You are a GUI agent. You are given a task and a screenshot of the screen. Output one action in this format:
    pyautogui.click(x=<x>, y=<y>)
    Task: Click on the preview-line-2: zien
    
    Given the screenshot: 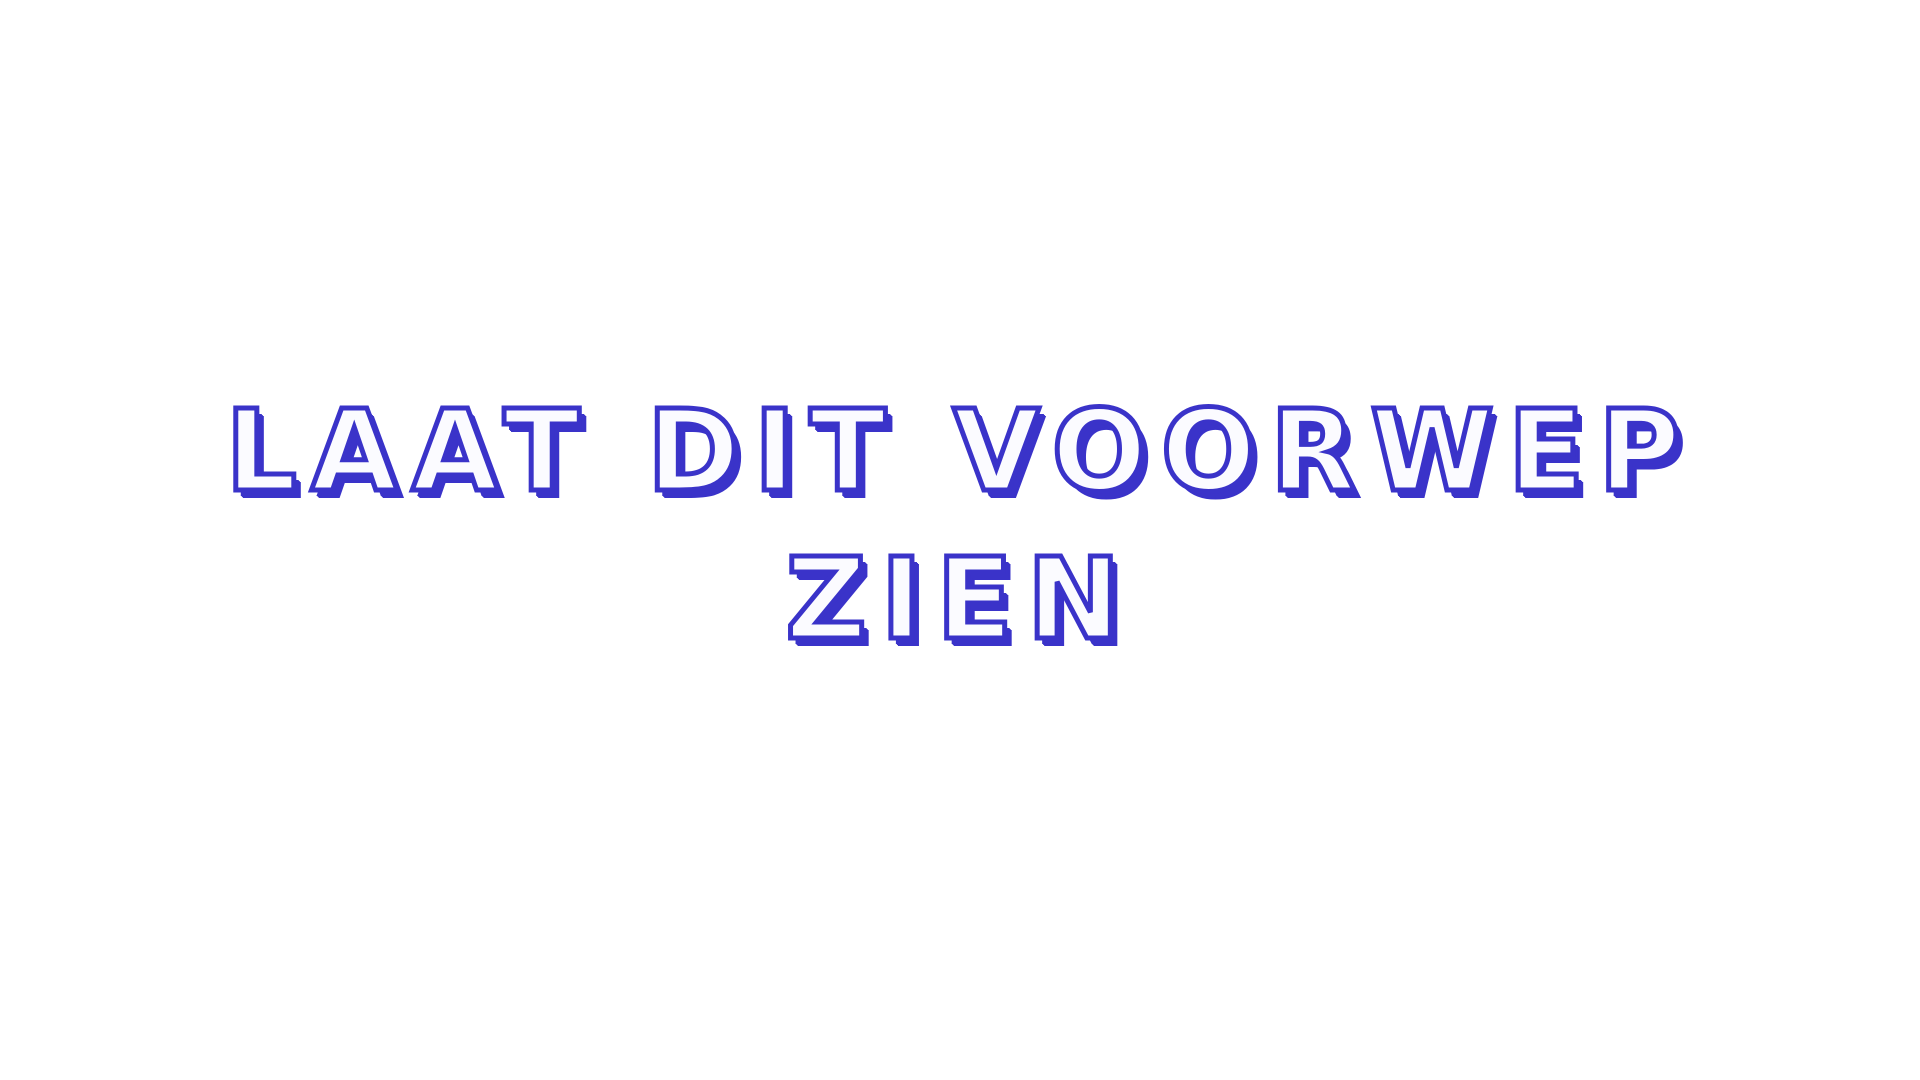 What is the action you would take?
    pyautogui.click(x=959, y=600)
    